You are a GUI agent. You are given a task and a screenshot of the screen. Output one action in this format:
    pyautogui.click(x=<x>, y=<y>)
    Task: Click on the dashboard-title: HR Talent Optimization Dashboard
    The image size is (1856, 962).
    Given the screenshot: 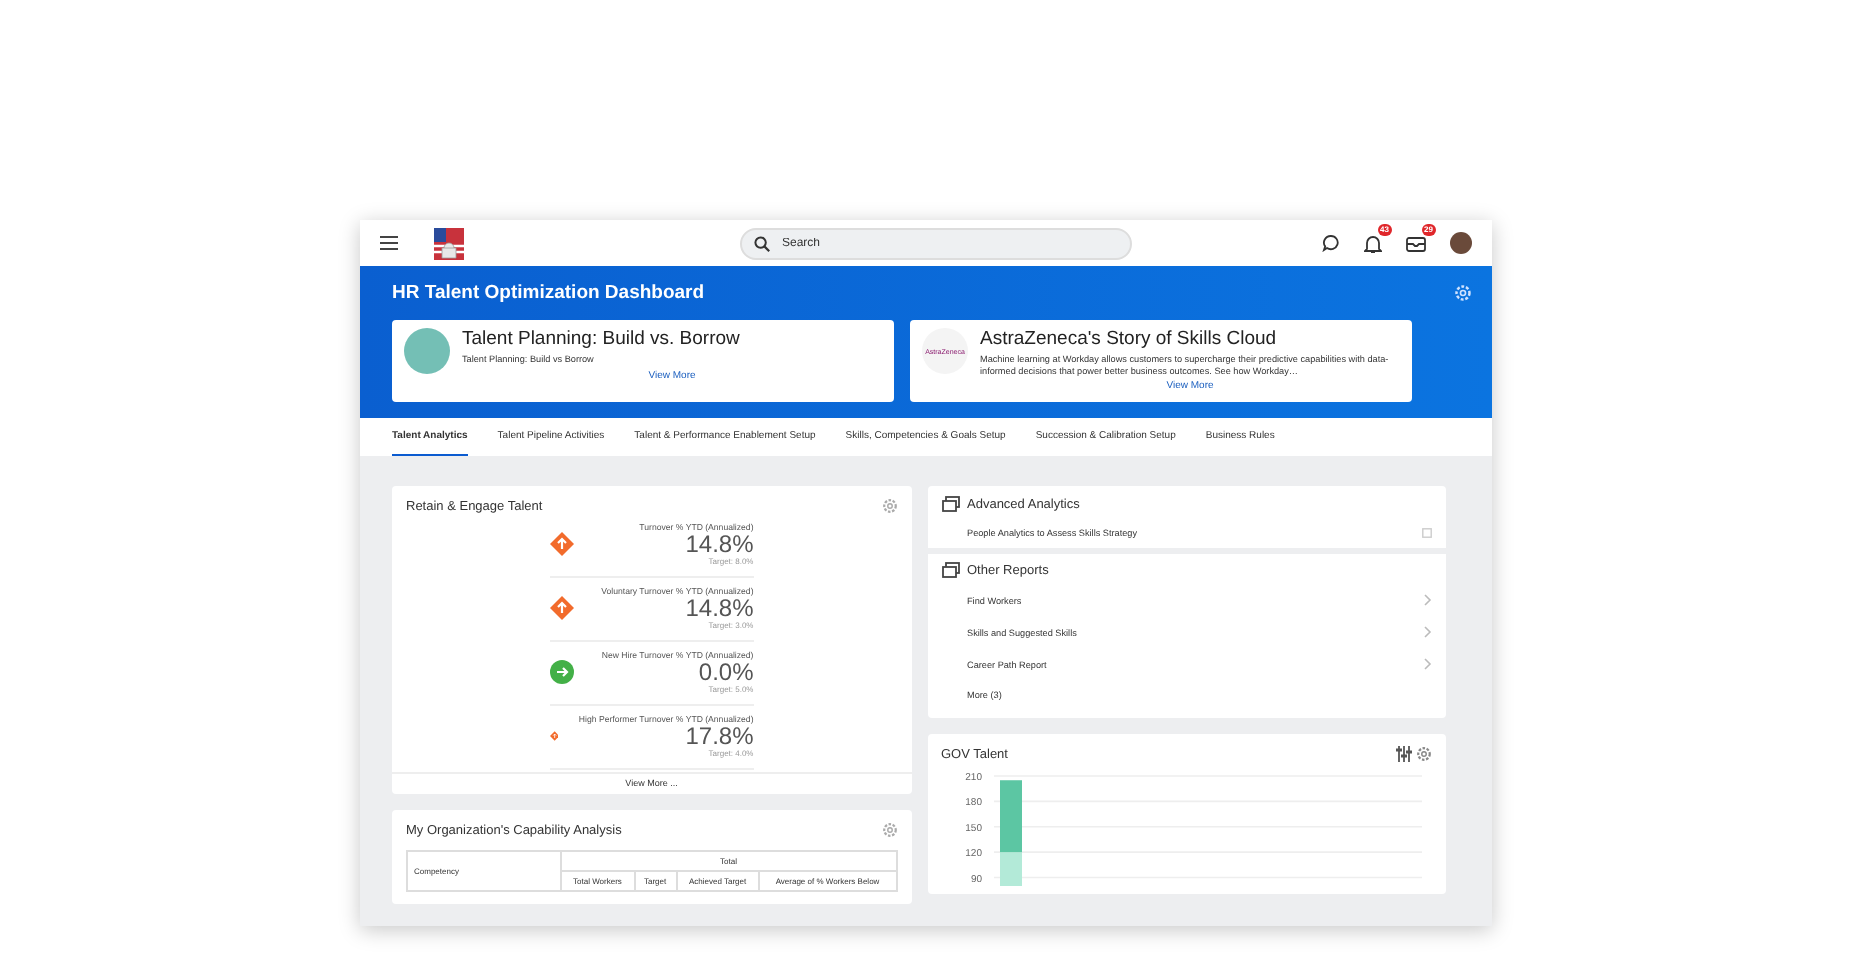 What is the action you would take?
    pyautogui.click(x=548, y=293)
    